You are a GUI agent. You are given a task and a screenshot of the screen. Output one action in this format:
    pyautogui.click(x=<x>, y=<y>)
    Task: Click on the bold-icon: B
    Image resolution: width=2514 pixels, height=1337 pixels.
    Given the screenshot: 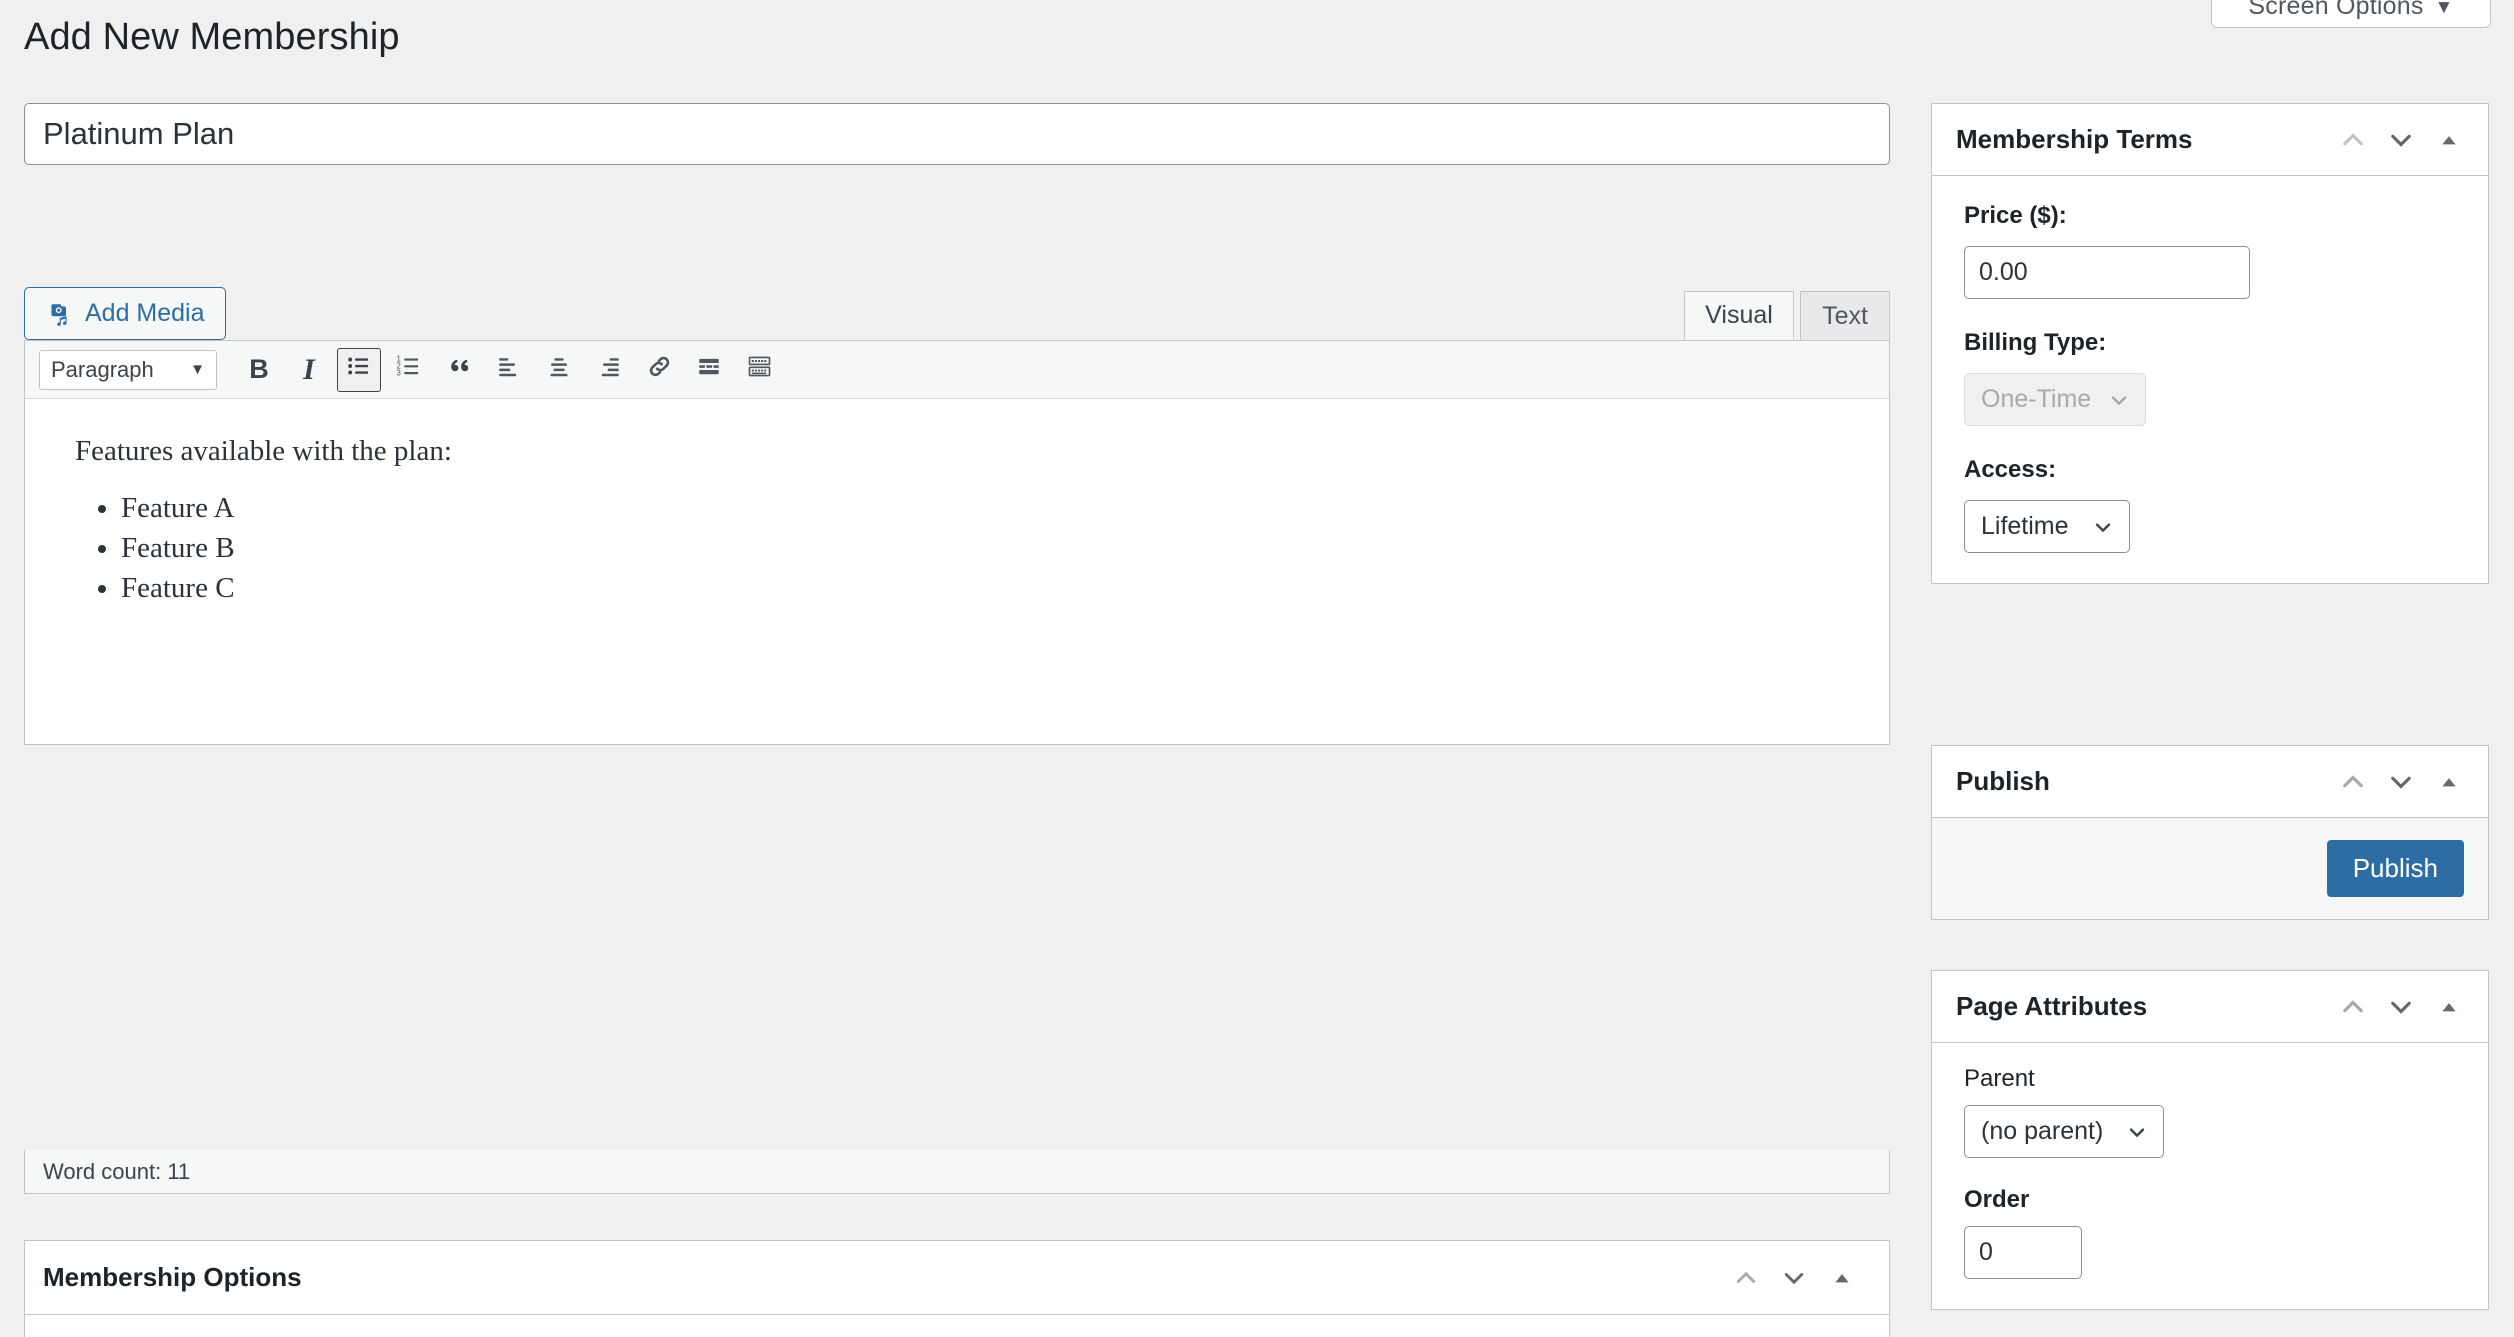 What is the action you would take?
    pyautogui.click(x=259, y=369)
    